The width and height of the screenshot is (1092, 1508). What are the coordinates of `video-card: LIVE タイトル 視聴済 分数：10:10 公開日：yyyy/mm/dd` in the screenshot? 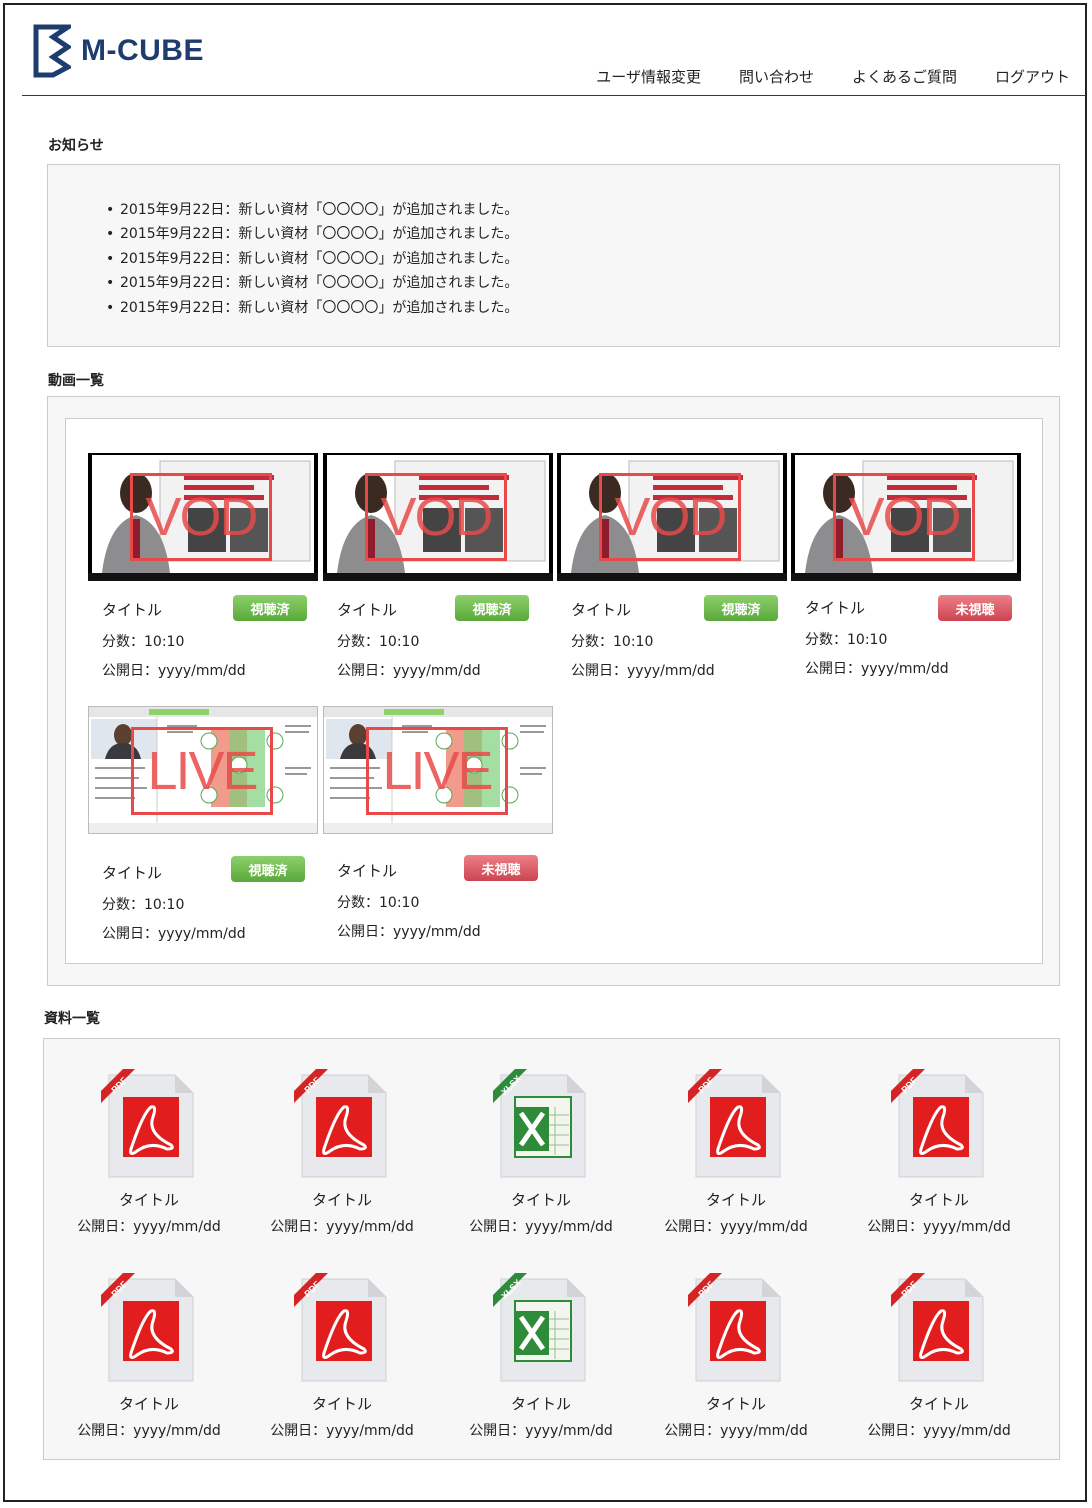 It's located at (203, 824).